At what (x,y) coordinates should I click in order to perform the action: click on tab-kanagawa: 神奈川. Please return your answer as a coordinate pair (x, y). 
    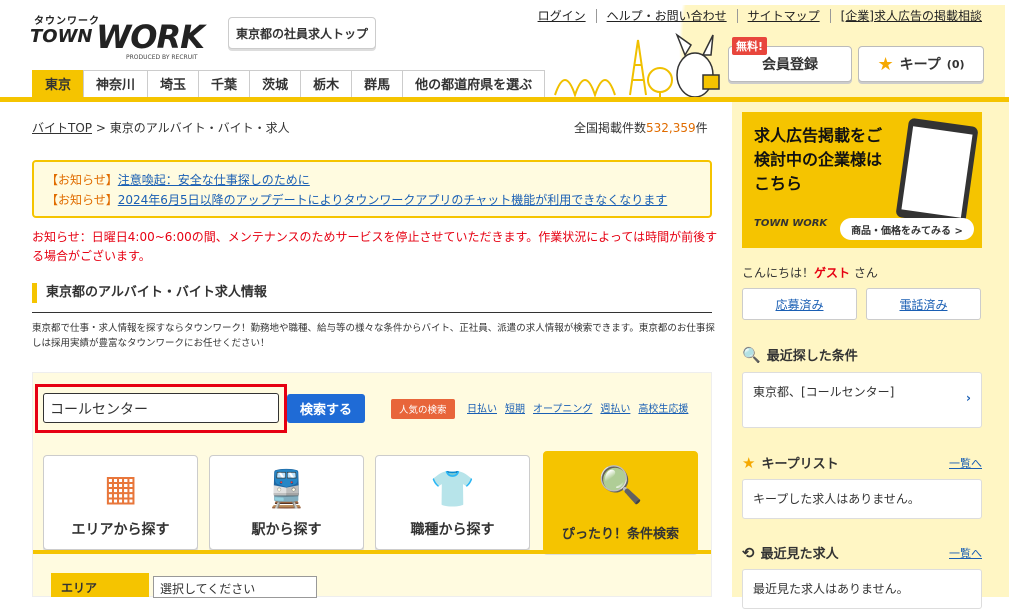
    Looking at the image, I should click on (116, 85).